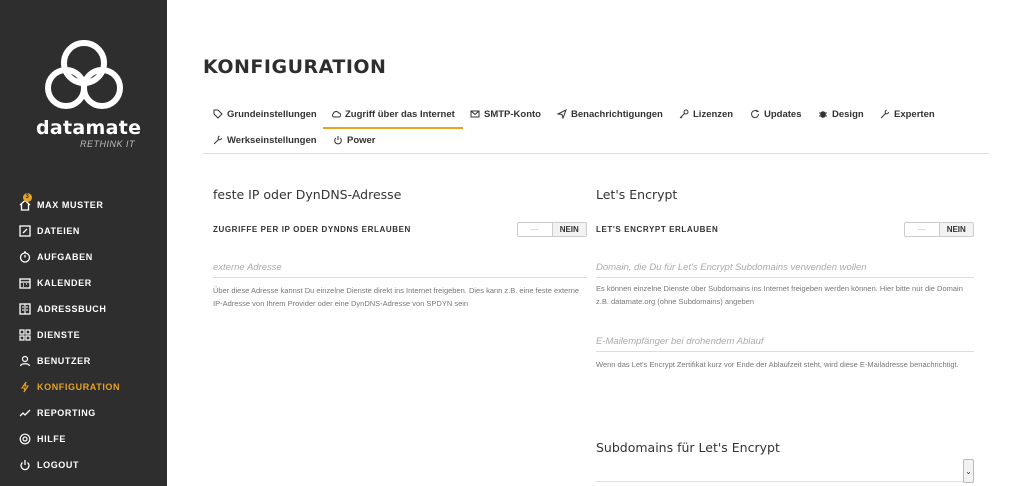 The width and height of the screenshot is (1024, 486). I want to click on addressbook-icon, so click(25, 309).